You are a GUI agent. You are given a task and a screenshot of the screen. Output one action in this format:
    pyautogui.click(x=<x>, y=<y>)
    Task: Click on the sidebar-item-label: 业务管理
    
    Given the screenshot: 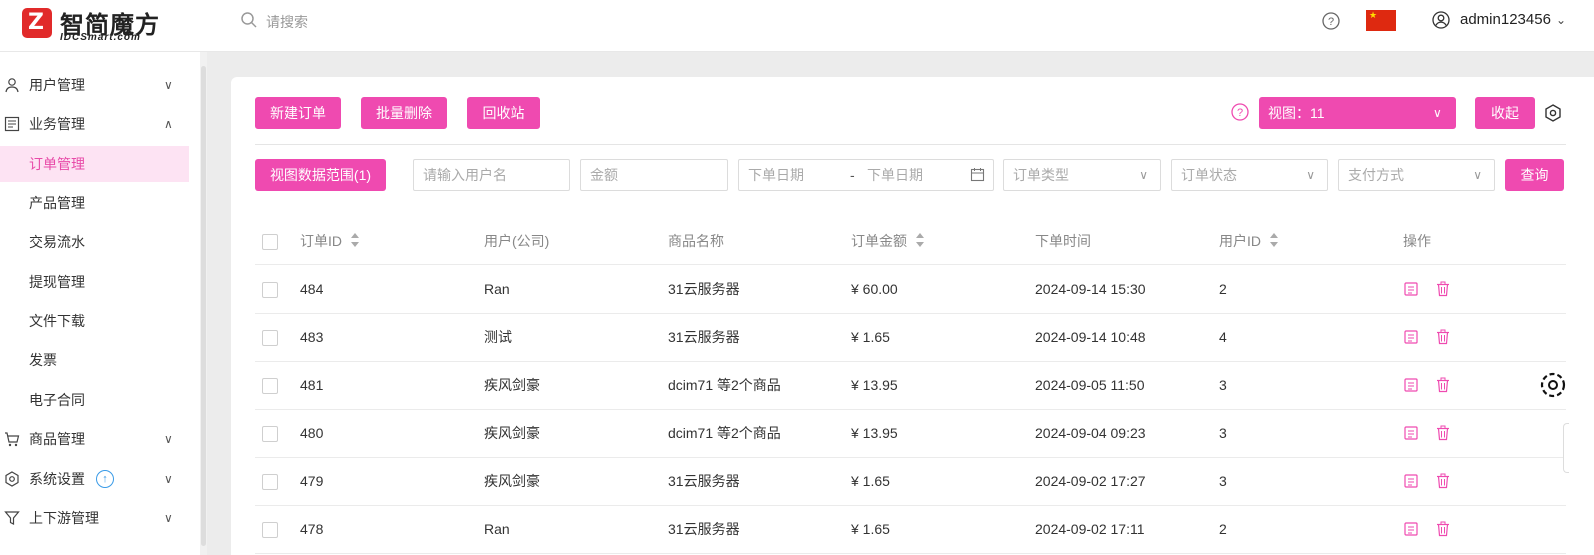 What is the action you would take?
    pyautogui.click(x=57, y=124)
    